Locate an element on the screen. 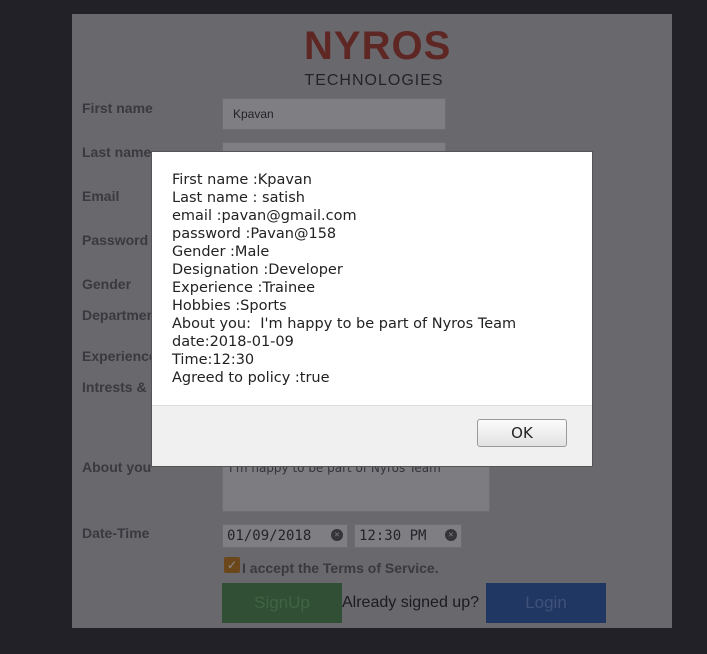 The image size is (707, 654). dialog-footer: OK is located at coordinates (372, 435).